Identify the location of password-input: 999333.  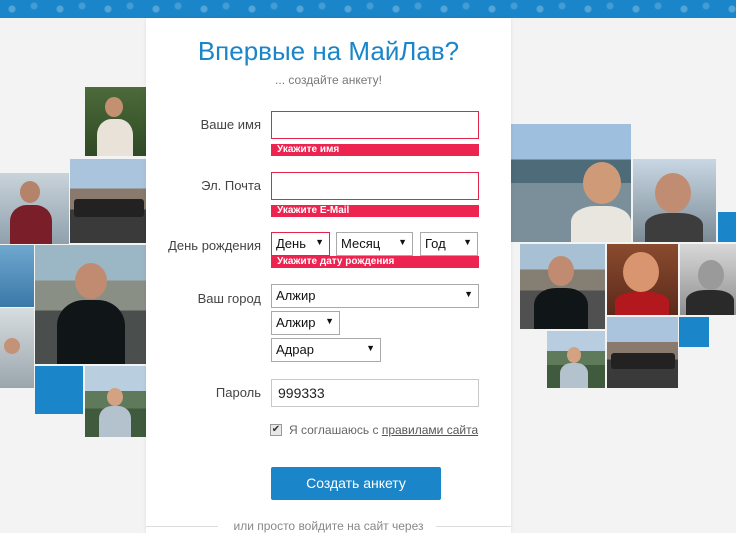
(375, 393).